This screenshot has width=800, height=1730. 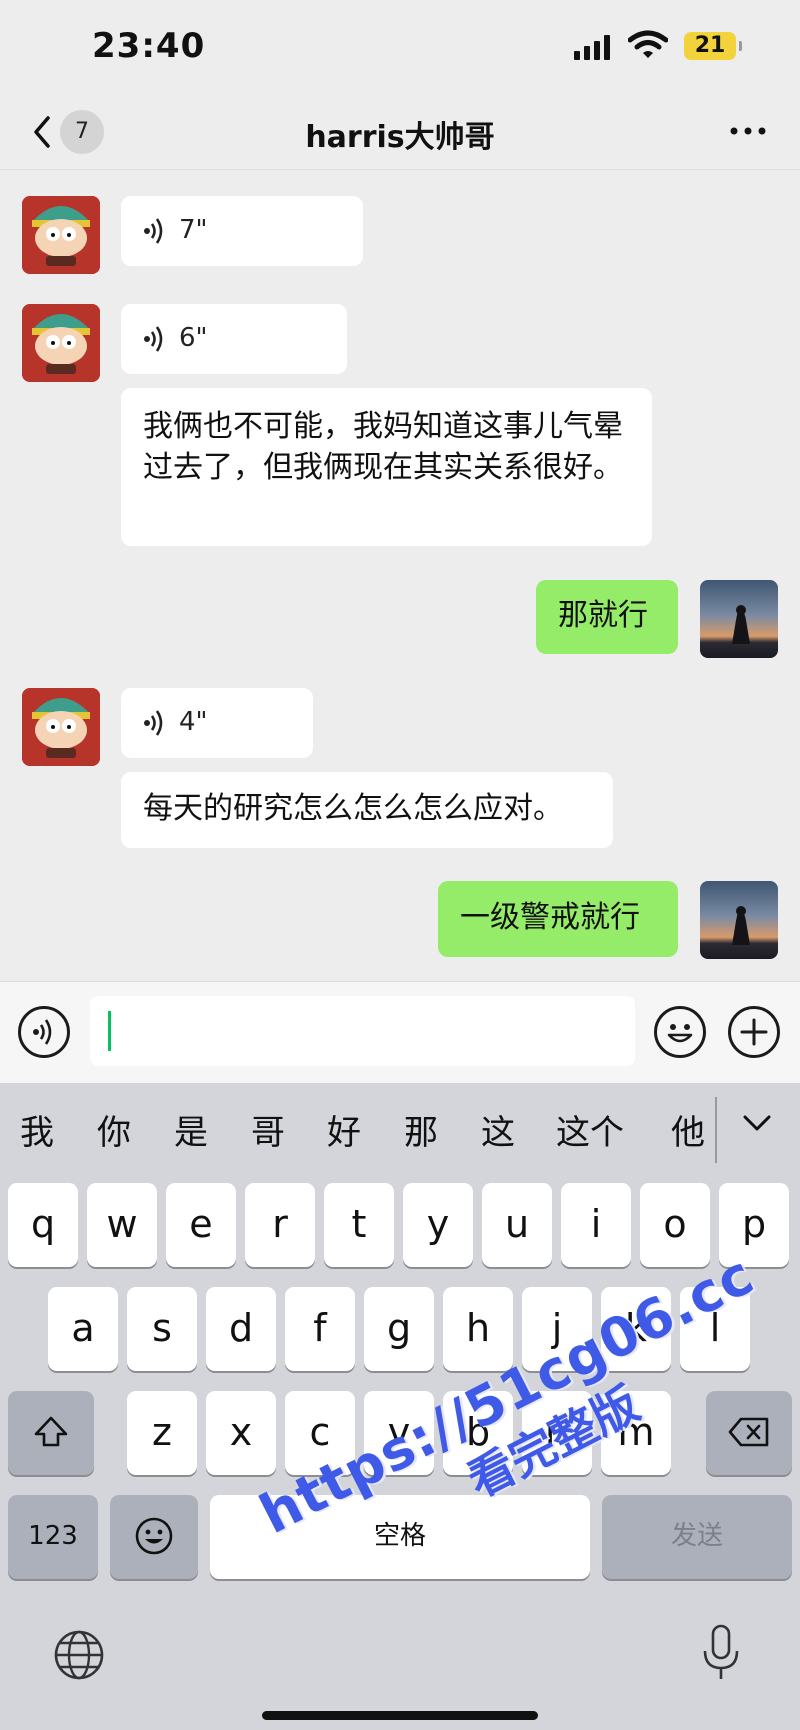 I want to click on shift-key, so click(x=51, y=1433).